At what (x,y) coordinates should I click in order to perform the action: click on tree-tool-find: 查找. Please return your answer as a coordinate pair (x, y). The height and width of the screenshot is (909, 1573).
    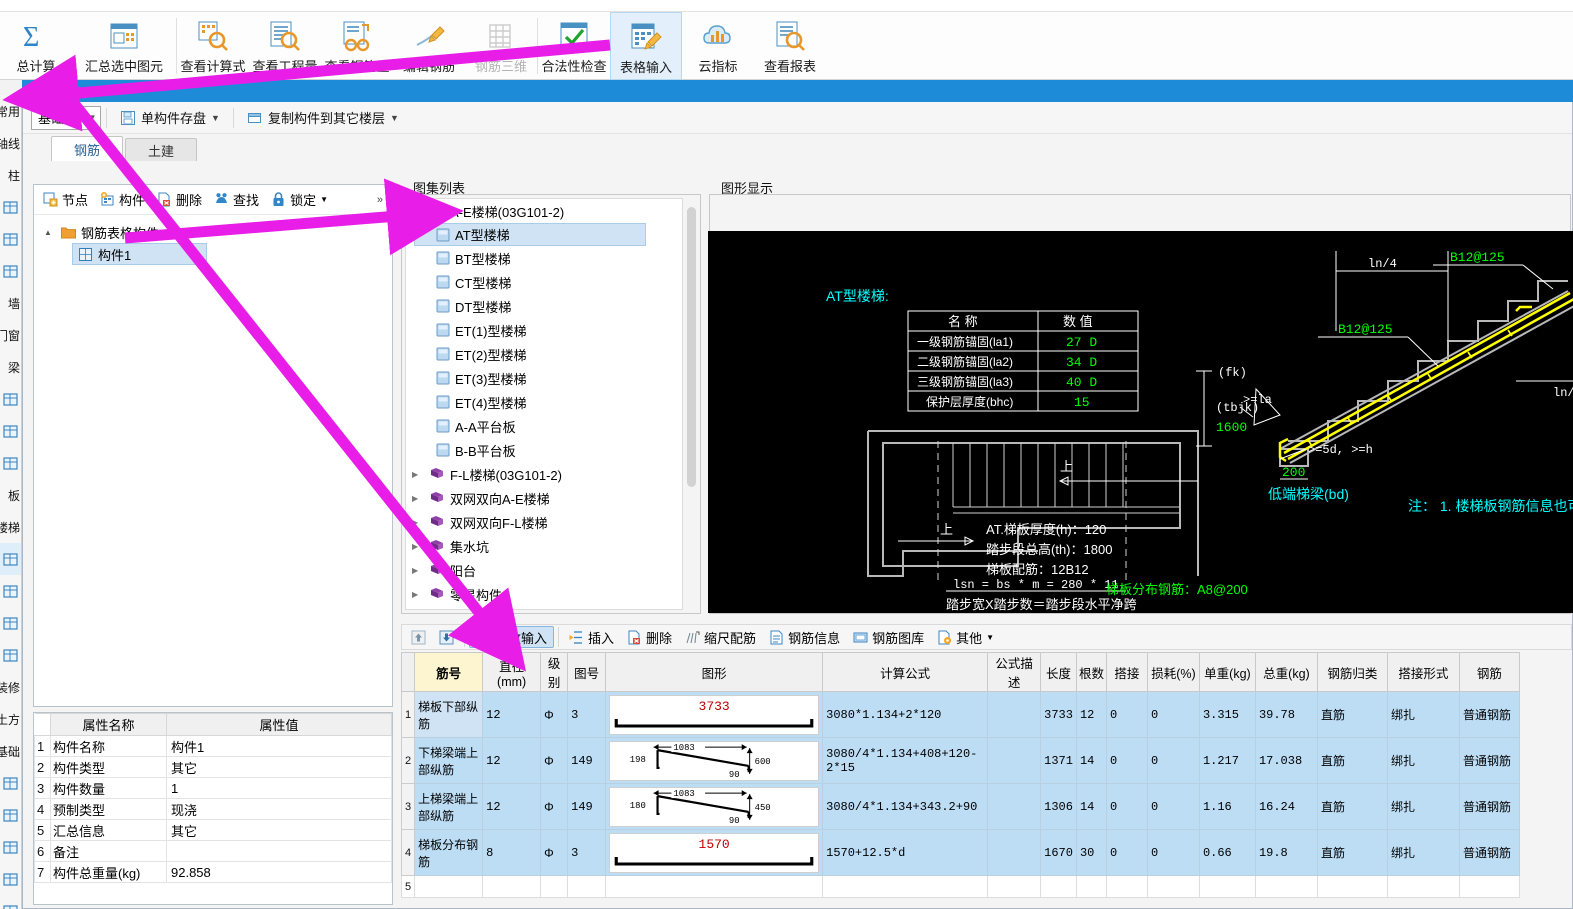
    Looking at the image, I should click on (236, 200).